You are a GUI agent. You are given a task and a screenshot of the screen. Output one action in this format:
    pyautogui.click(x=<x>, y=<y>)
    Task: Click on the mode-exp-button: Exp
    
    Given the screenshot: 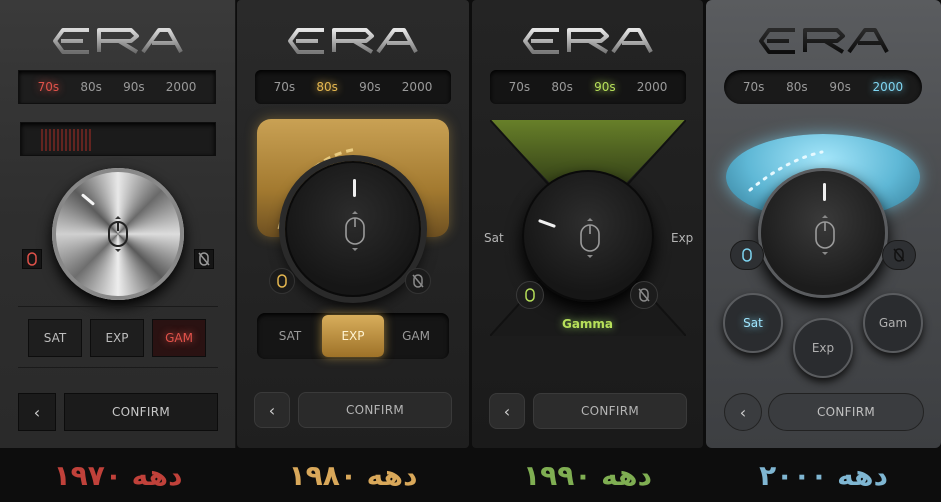 What is the action you would take?
    pyautogui.click(x=823, y=348)
    